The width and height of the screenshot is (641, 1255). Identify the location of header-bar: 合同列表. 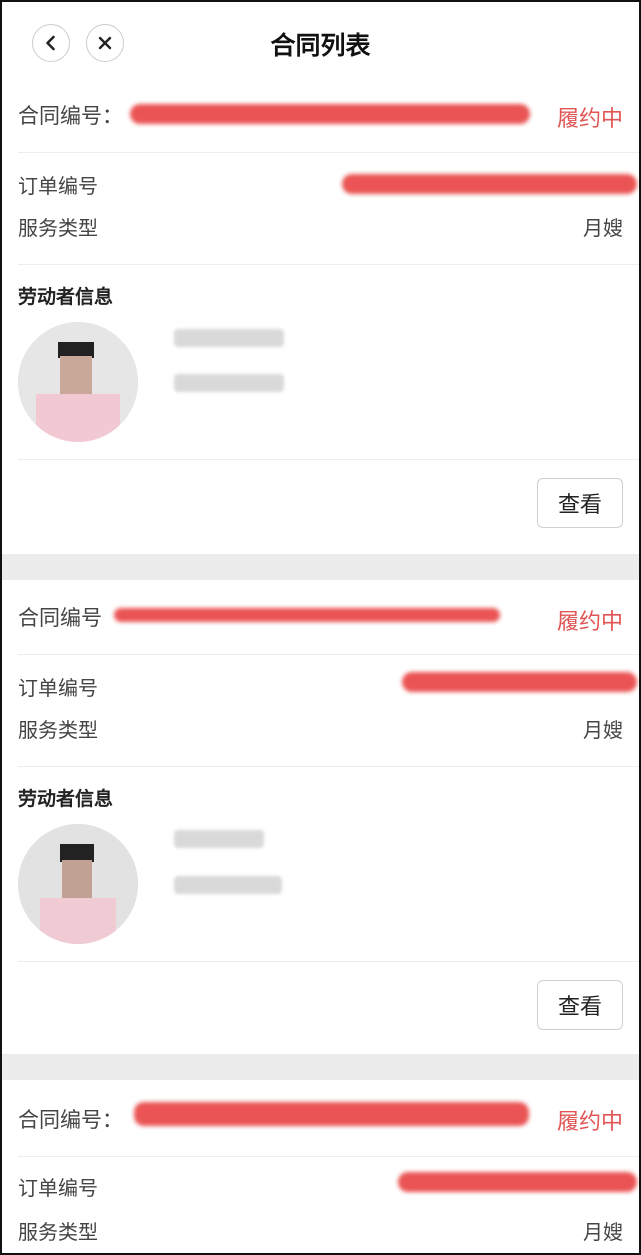
(320, 43).